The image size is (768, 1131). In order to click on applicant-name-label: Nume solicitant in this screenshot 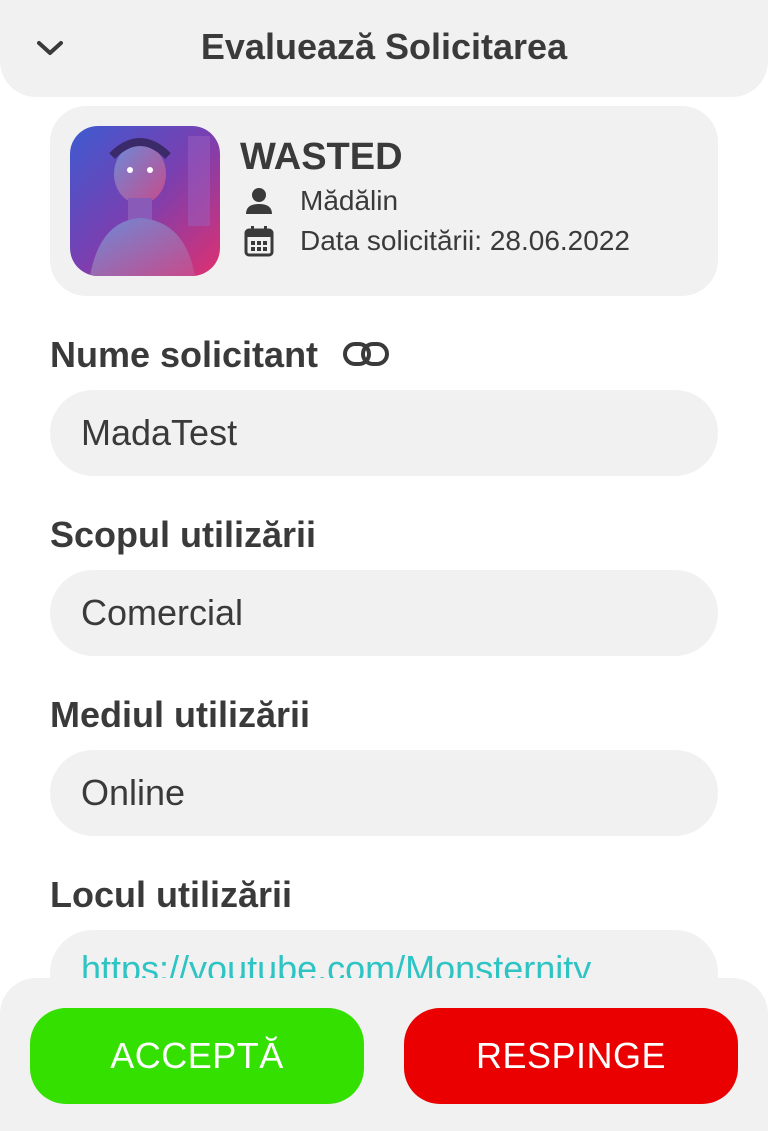, I will do `click(220, 355)`.